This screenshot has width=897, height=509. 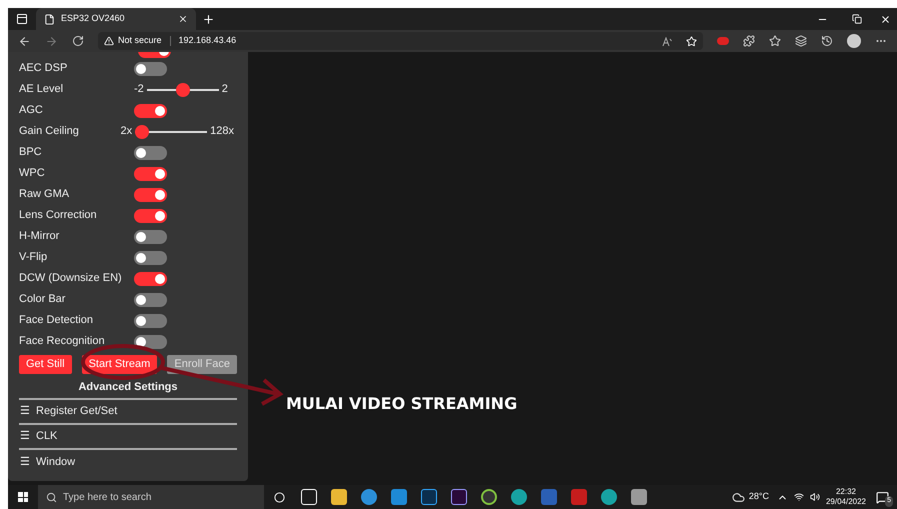 What do you see at coordinates (22, 19) in the screenshot?
I see `tab-actions-icon` at bounding box center [22, 19].